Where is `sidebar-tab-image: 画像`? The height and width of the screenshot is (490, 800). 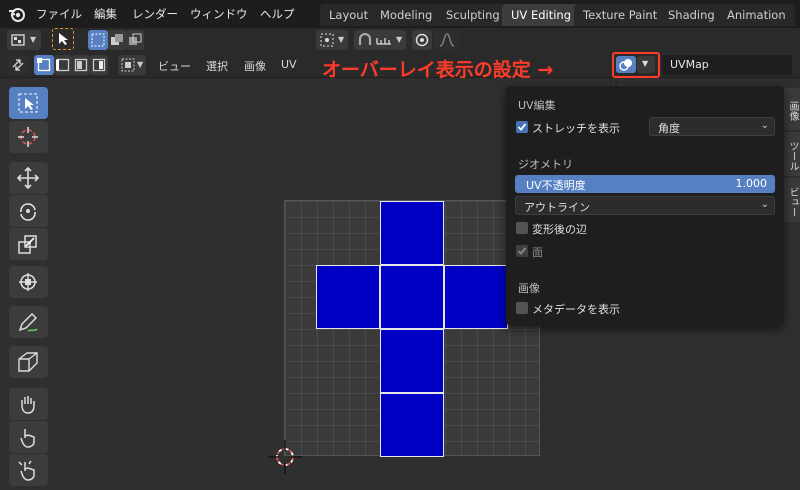 sidebar-tab-image: 画像 is located at coordinates (791, 109).